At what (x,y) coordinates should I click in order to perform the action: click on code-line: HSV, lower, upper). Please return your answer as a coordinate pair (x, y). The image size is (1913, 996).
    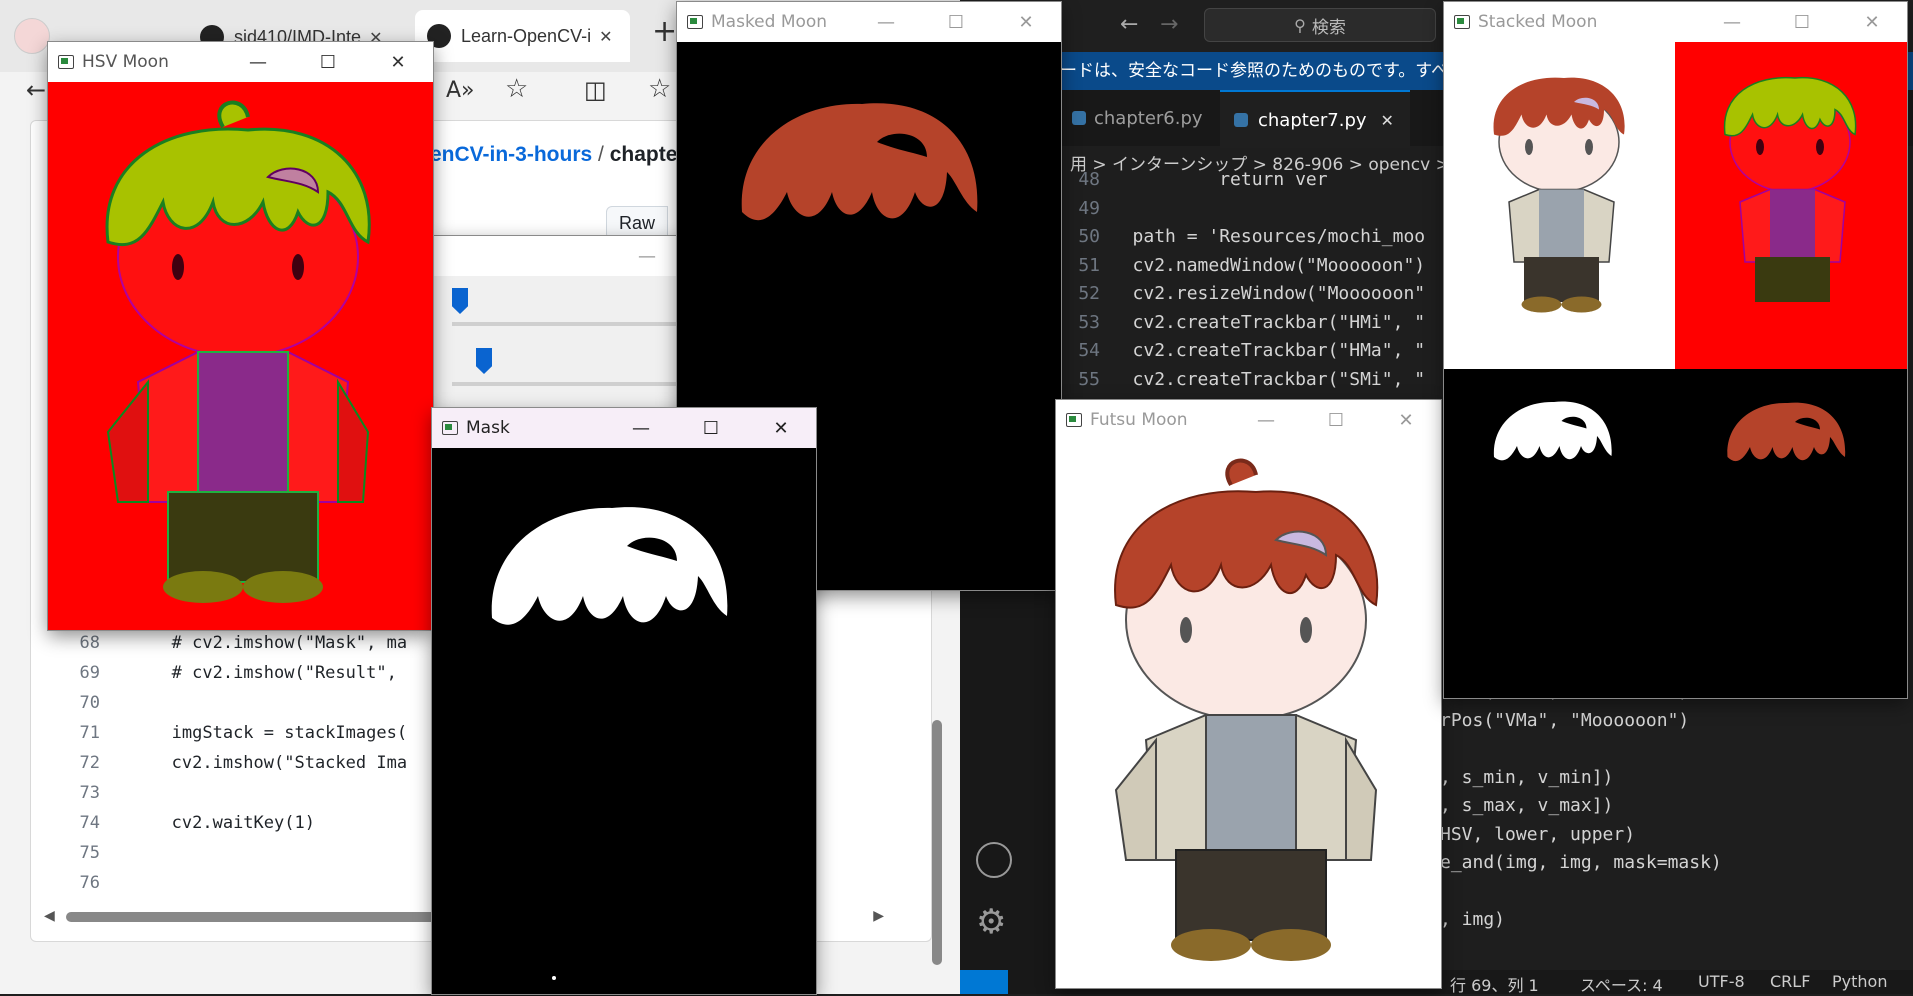
    Looking at the image, I should click on (1581, 835).